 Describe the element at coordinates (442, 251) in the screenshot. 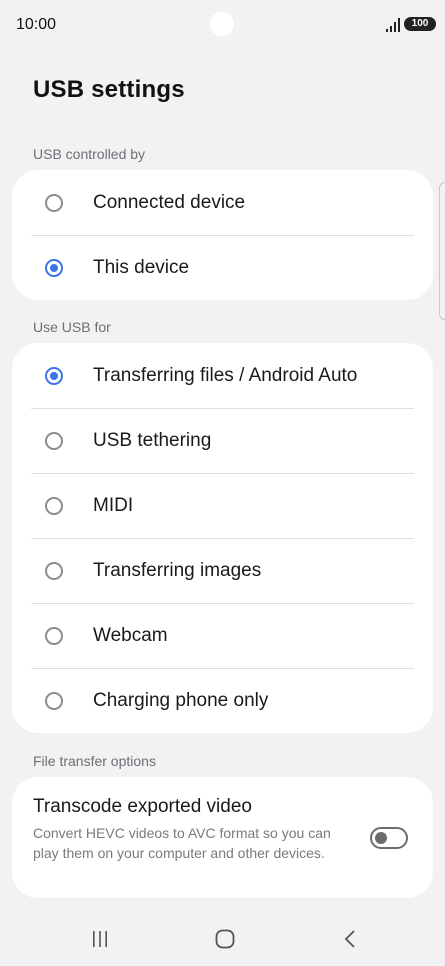

I see `scrollbar` at that location.